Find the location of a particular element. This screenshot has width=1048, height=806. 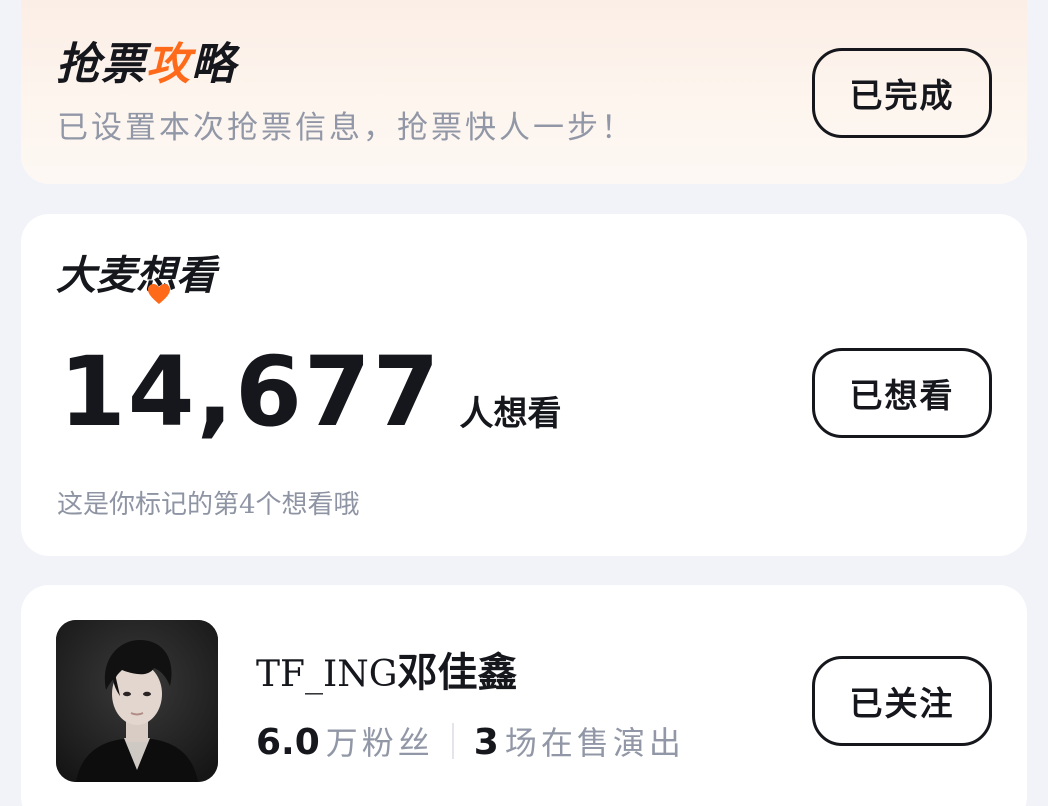

artist-stats: 6.0 万粉丝 3 场在售演出 is located at coordinates (470, 741).